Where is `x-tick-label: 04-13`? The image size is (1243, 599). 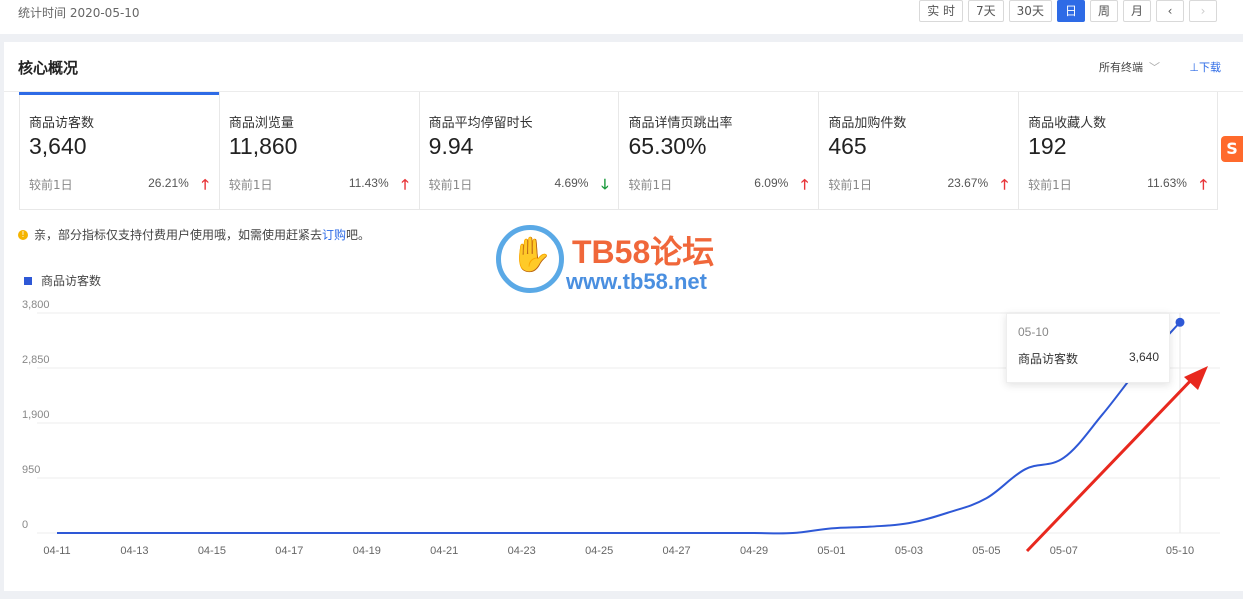 x-tick-label: 04-13 is located at coordinates (134, 551).